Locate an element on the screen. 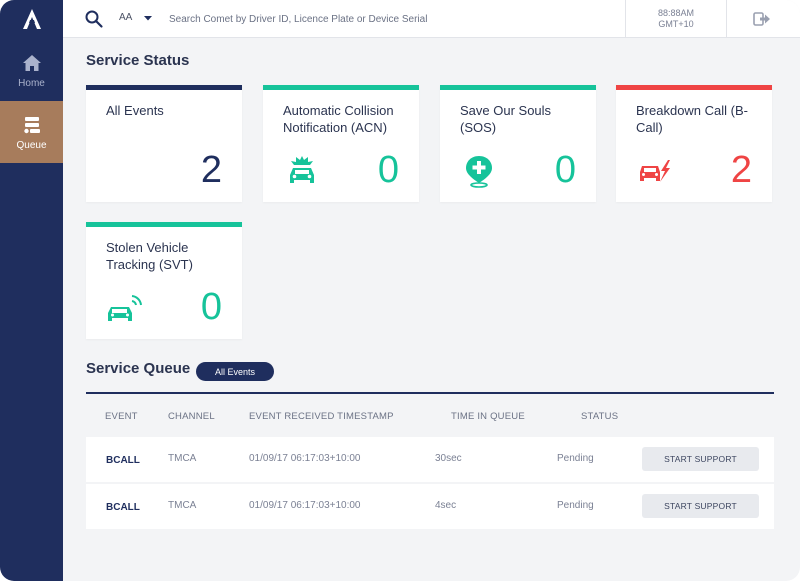 This screenshot has width=800, height=581. logo-icon is located at coordinates (31, 19).